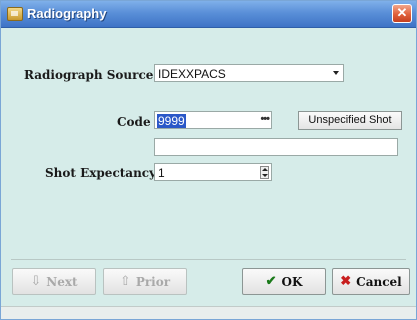  What do you see at coordinates (153, 281) in the screenshot?
I see `prior-label: Prior` at bounding box center [153, 281].